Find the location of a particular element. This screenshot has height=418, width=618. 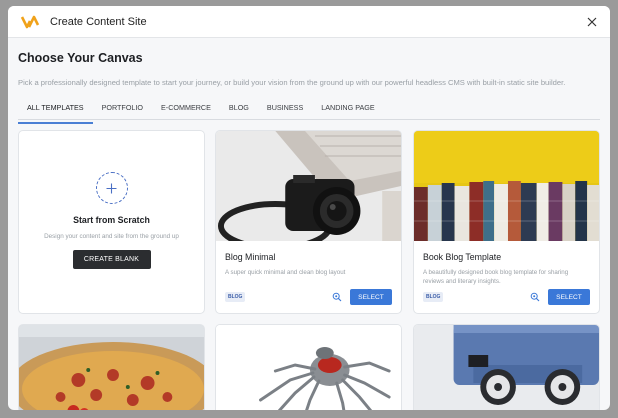

robot-spider-photo is located at coordinates (308, 367).